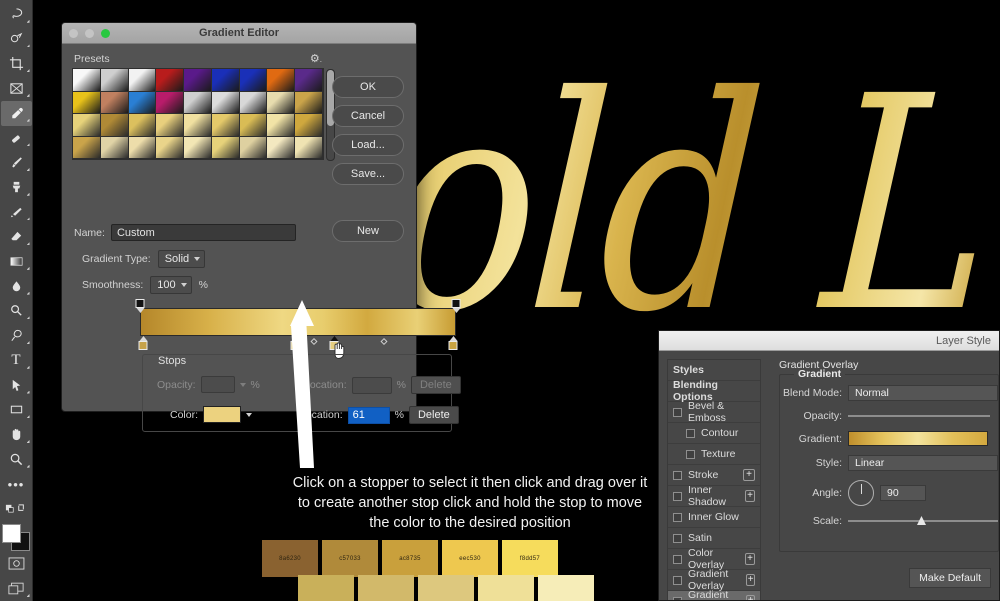 This screenshot has width=1000, height=601. I want to click on ok-button: OK, so click(368, 87).